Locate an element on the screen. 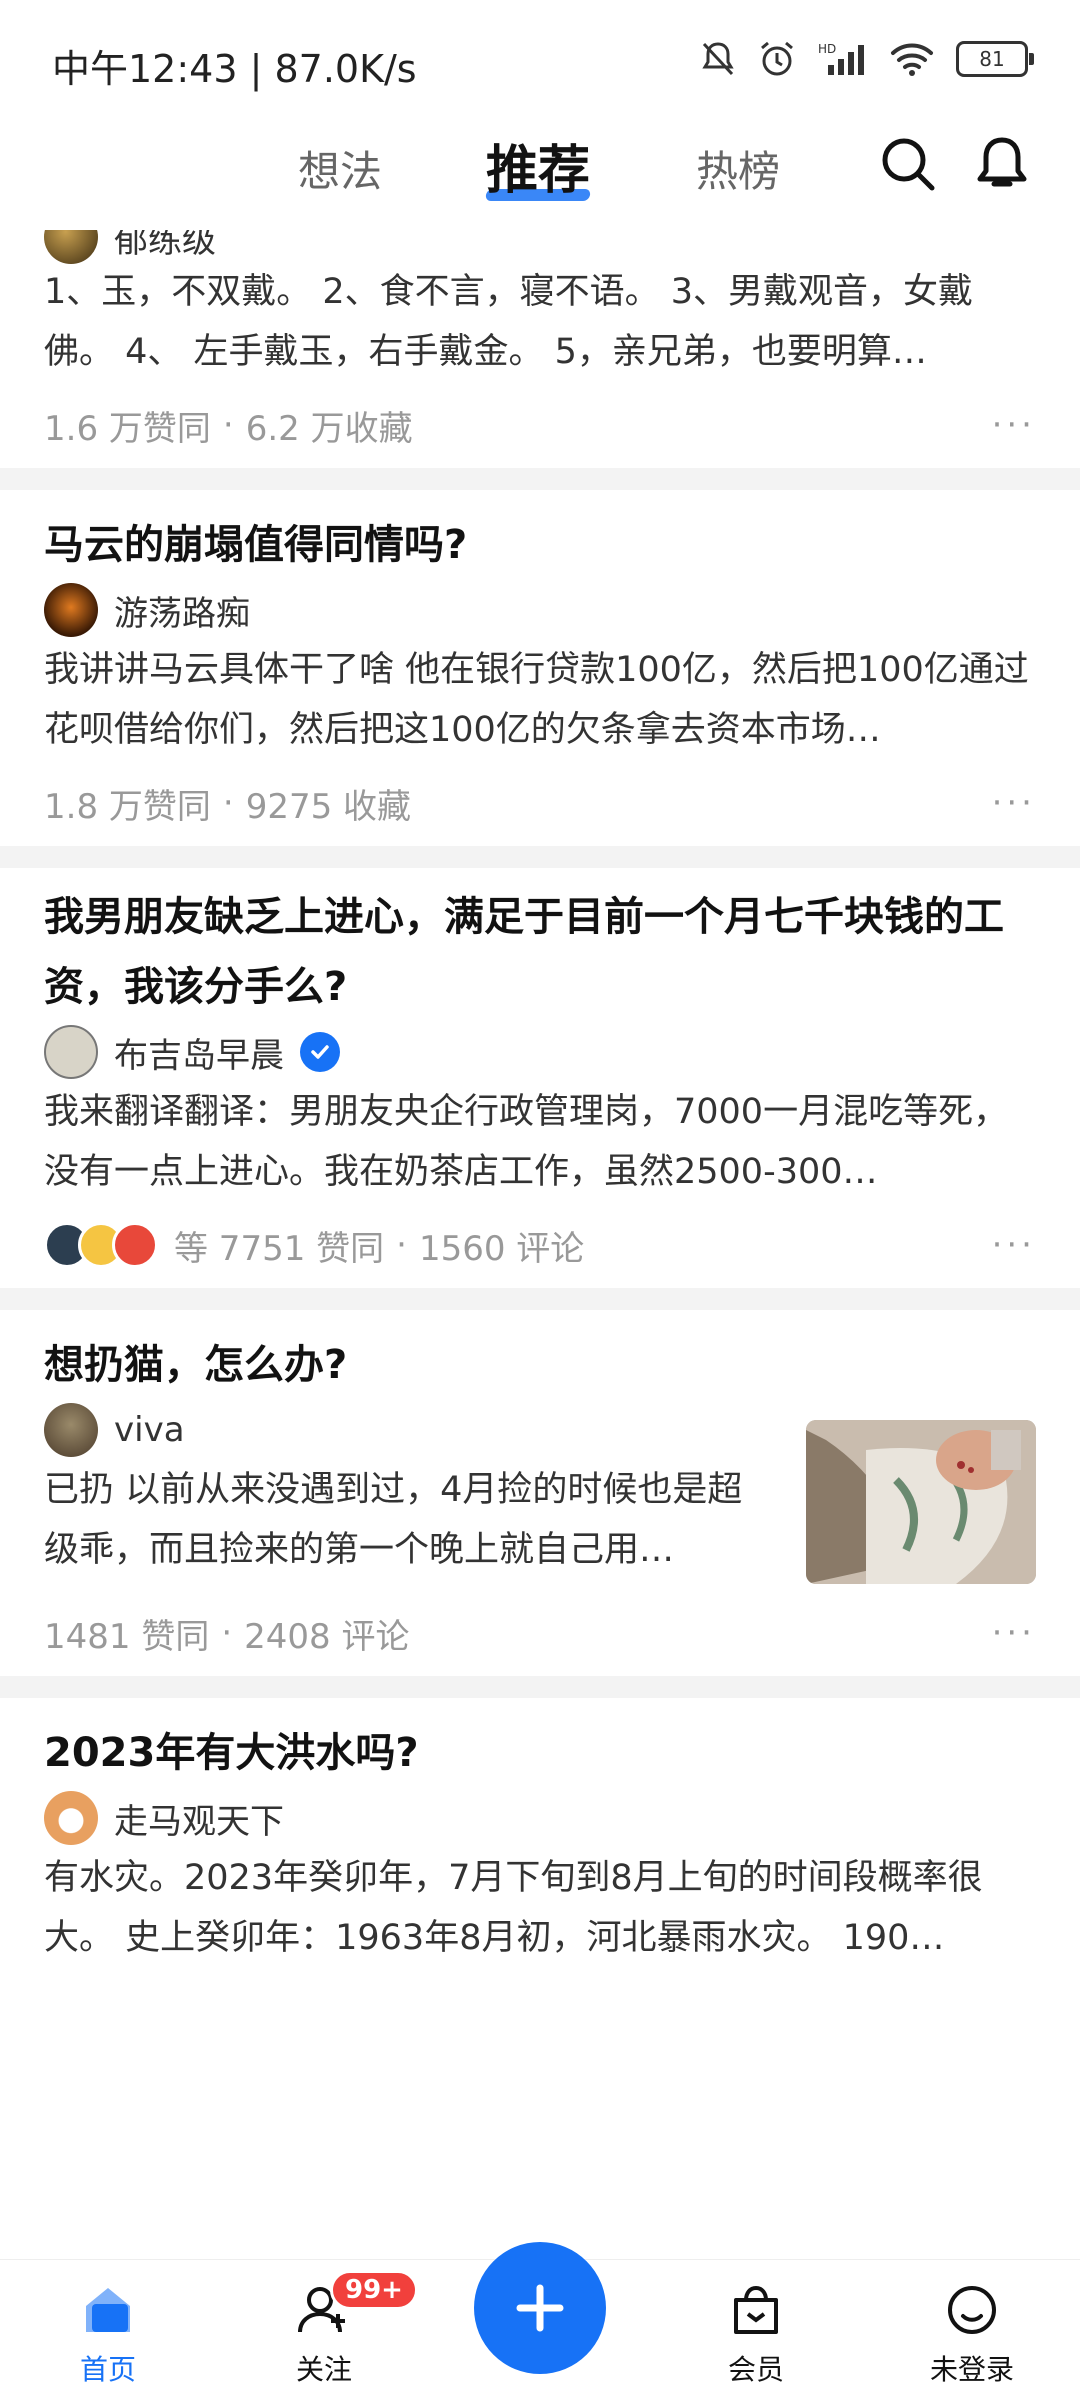 The width and height of the screenshot is (1080, 2400). mute-bell-icon is located at coordinates (718, 59).